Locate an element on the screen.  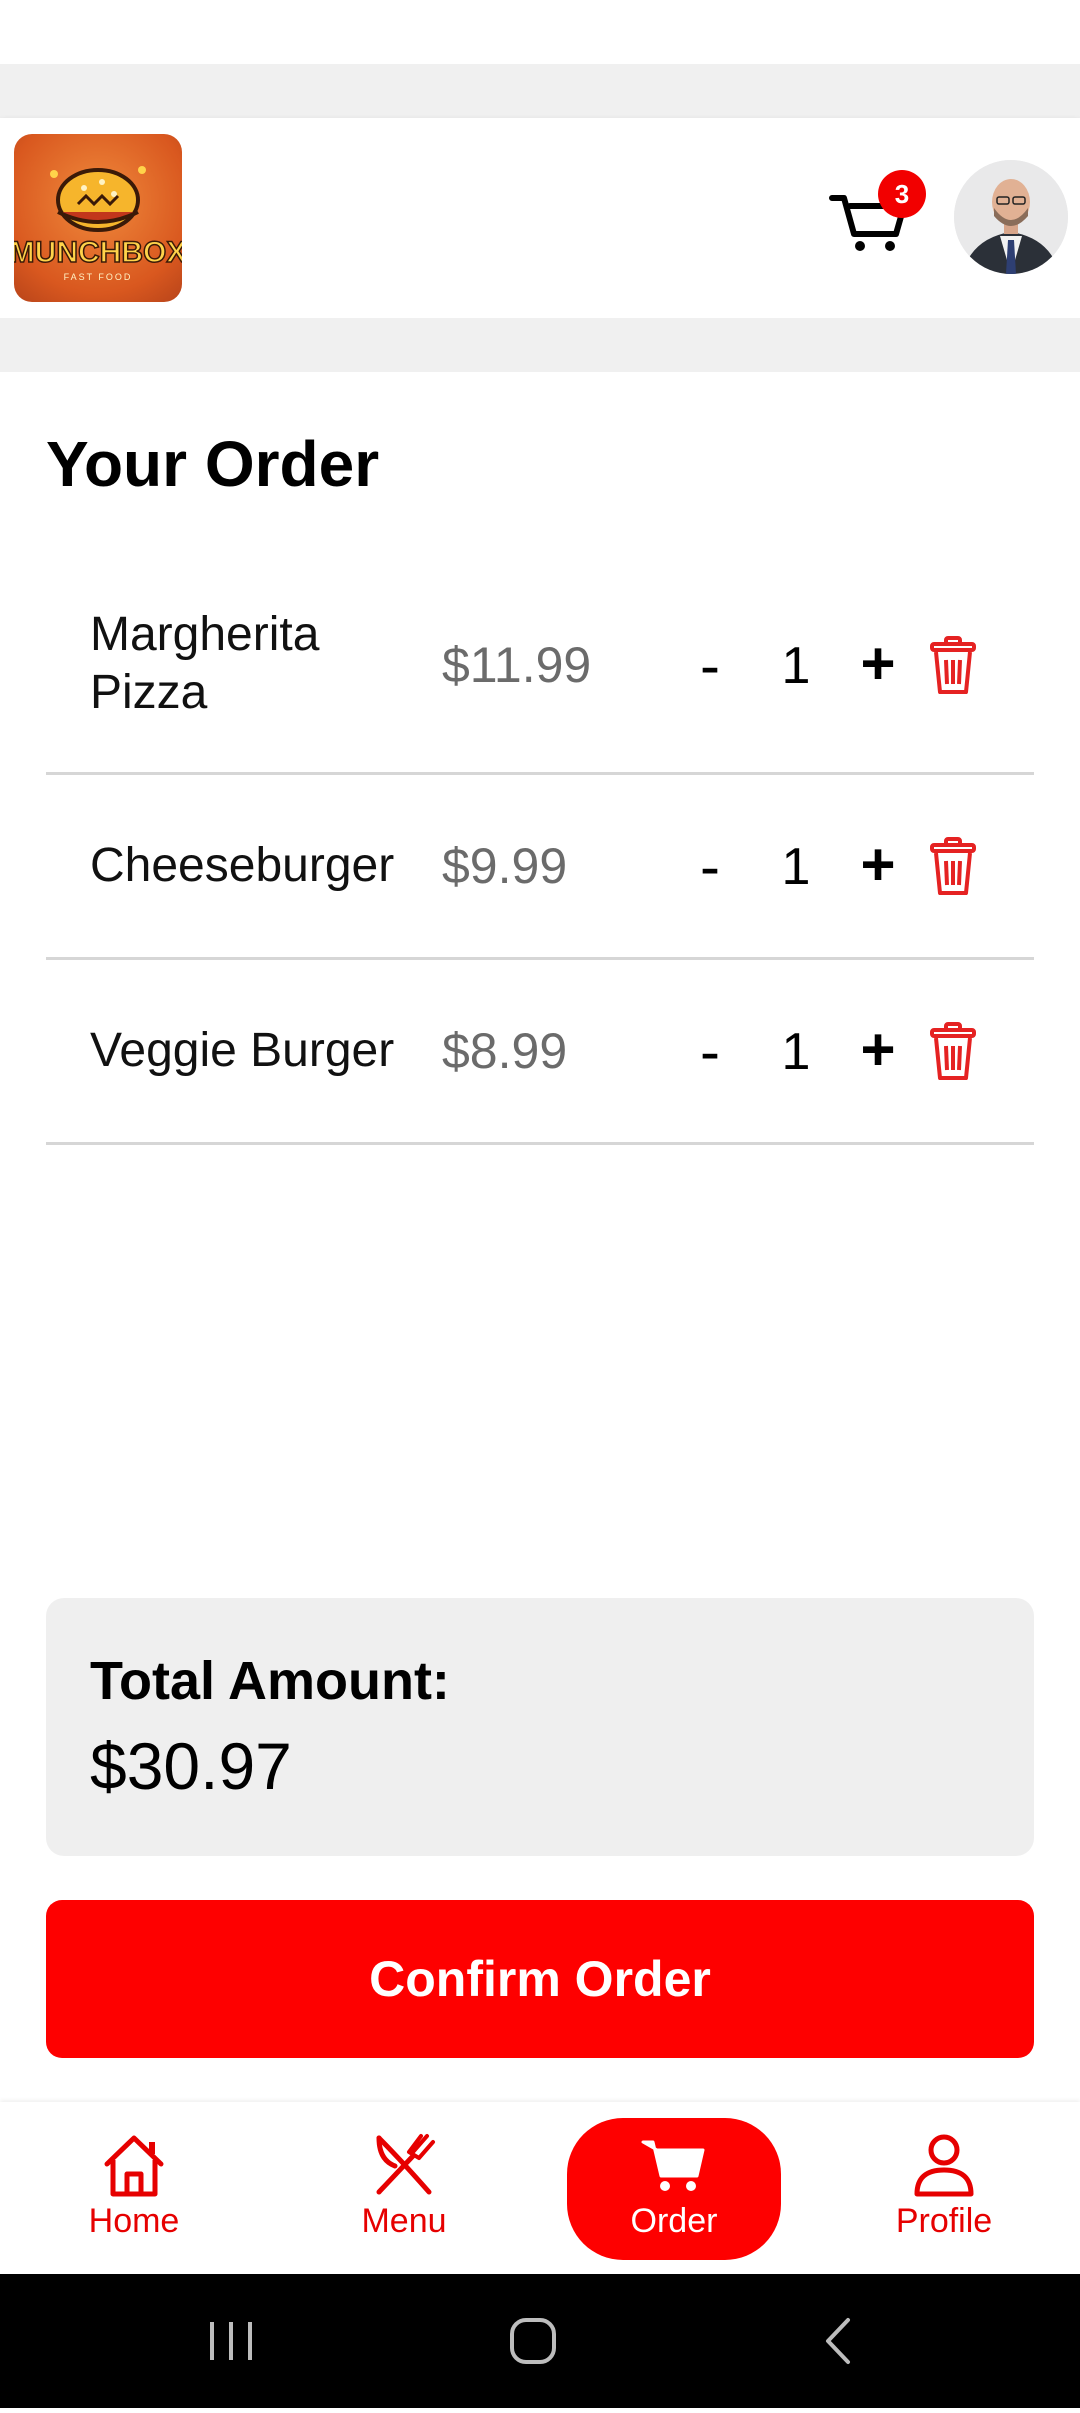
item-name: Veggie Burger is located at coordinates (242, 1050).